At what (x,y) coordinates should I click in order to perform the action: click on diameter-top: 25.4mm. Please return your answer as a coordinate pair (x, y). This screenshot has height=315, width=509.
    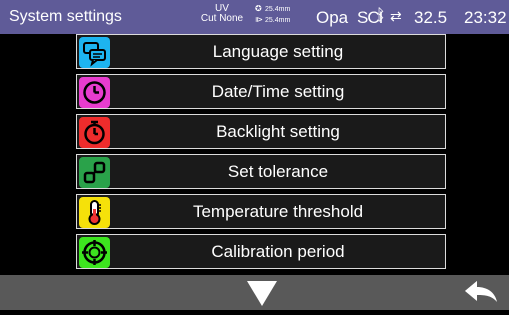
    Looking at the image, I should click on (278, 9).